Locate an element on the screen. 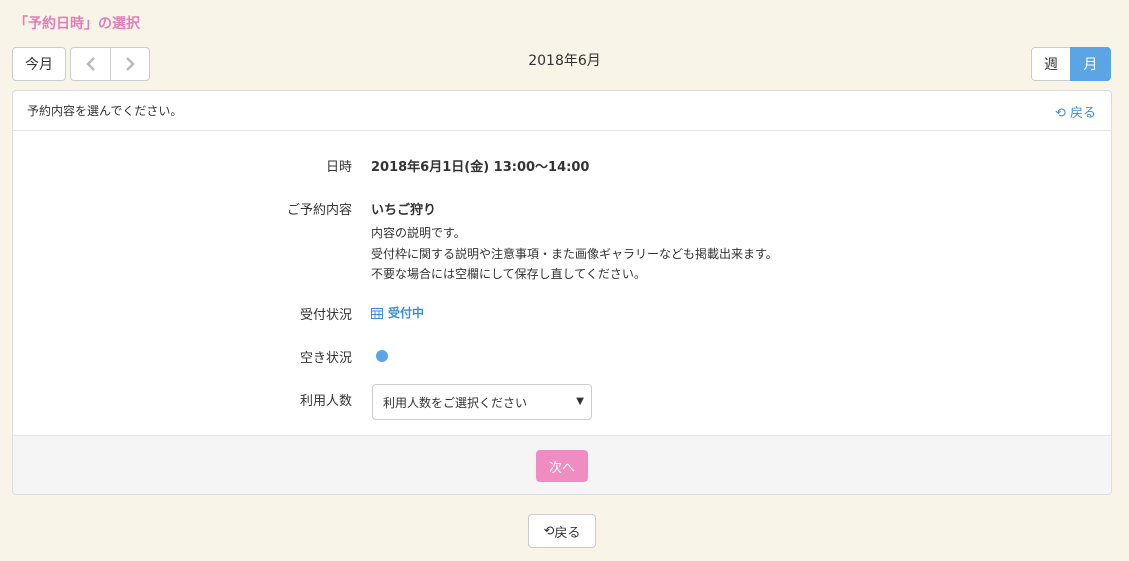  chevron-right-icon is located at coordinates (130, 64).